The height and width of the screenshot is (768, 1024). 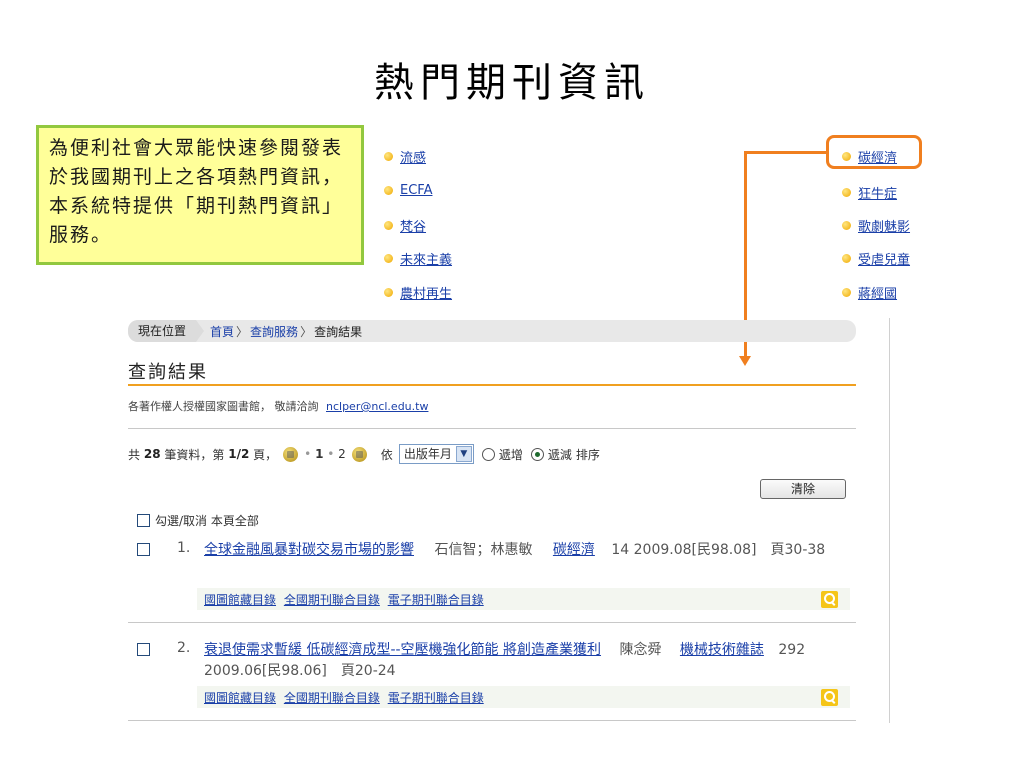 What do you see at coordinates (402, 650) in the screenshot?
I see `record-title-link: 衰退使需求暫緩 低碳經濟成型--空壓機強化節能 將創造產業獲利` at bounding box center [402, 650].